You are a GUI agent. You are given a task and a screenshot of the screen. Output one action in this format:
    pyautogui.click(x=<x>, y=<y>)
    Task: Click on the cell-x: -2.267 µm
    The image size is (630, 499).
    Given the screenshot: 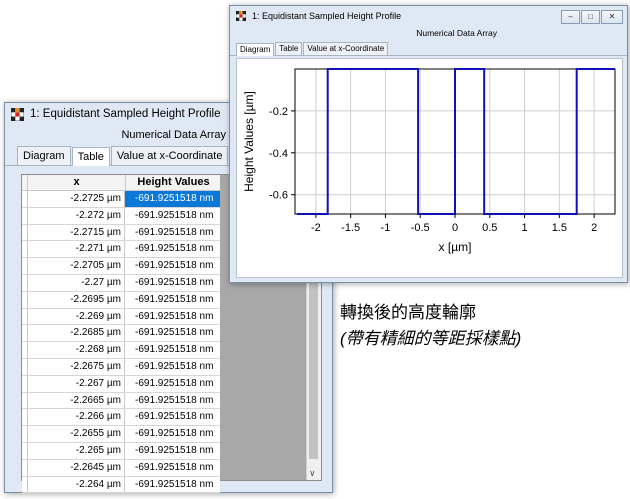 What is the action you would take?
    pyautogui.click(x=76, y=383)
    